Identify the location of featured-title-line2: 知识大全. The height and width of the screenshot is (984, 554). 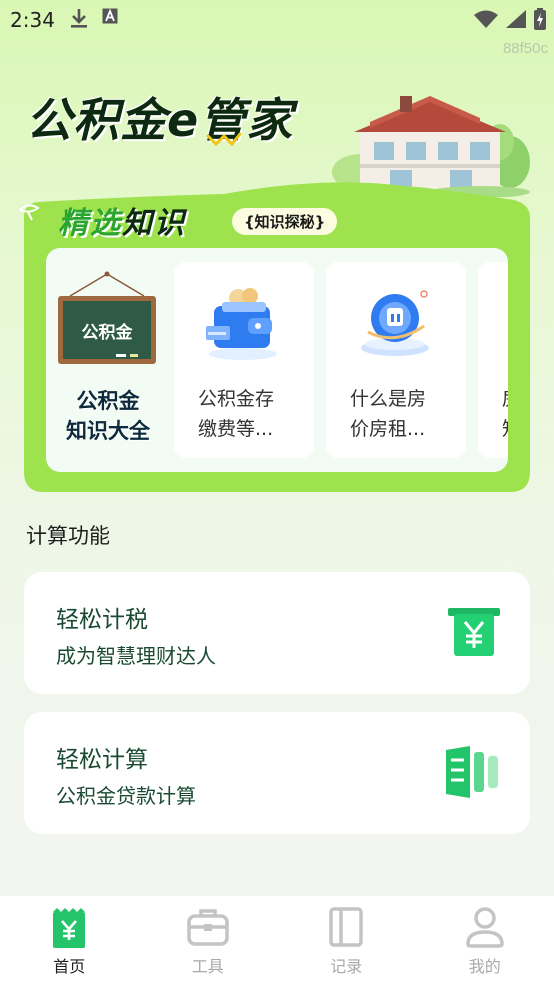
(108, 431).